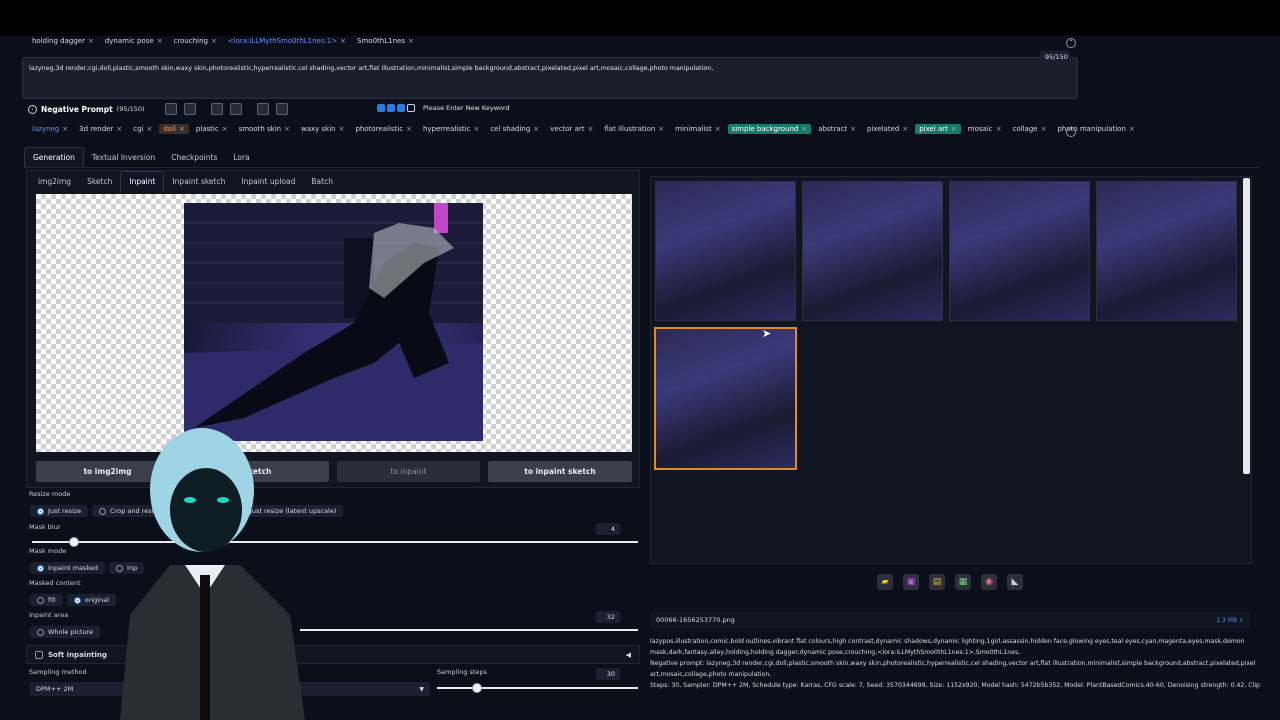 The image size is (1280, 720). What do you see at coordinates (235, 109) in the screenshot?
I see `paste-icon` at bounding box center [235, 109].